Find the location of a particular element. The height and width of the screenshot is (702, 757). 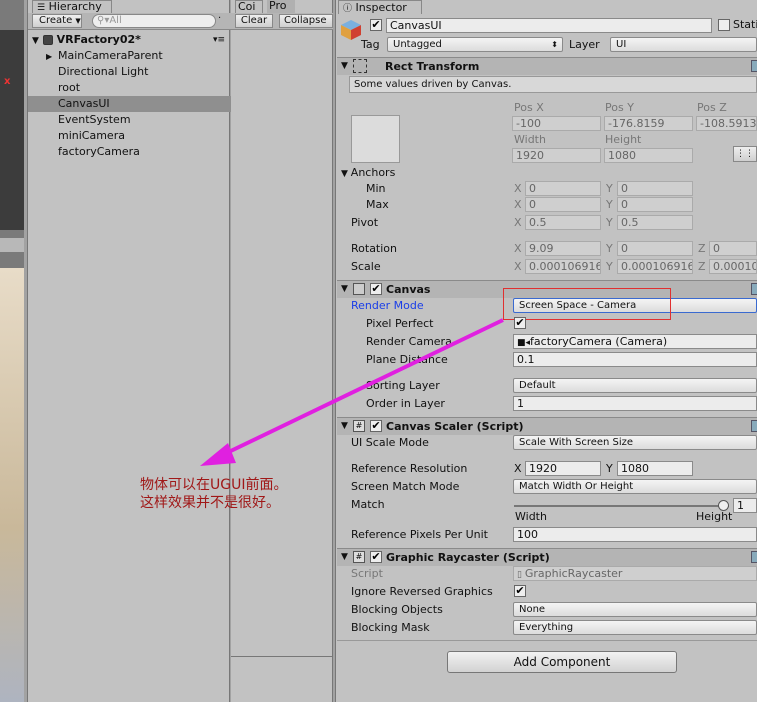

annotation-text: 物体可以在UGUI前面。 这样效果并不是很好。 is located at coordinates (213, 494).